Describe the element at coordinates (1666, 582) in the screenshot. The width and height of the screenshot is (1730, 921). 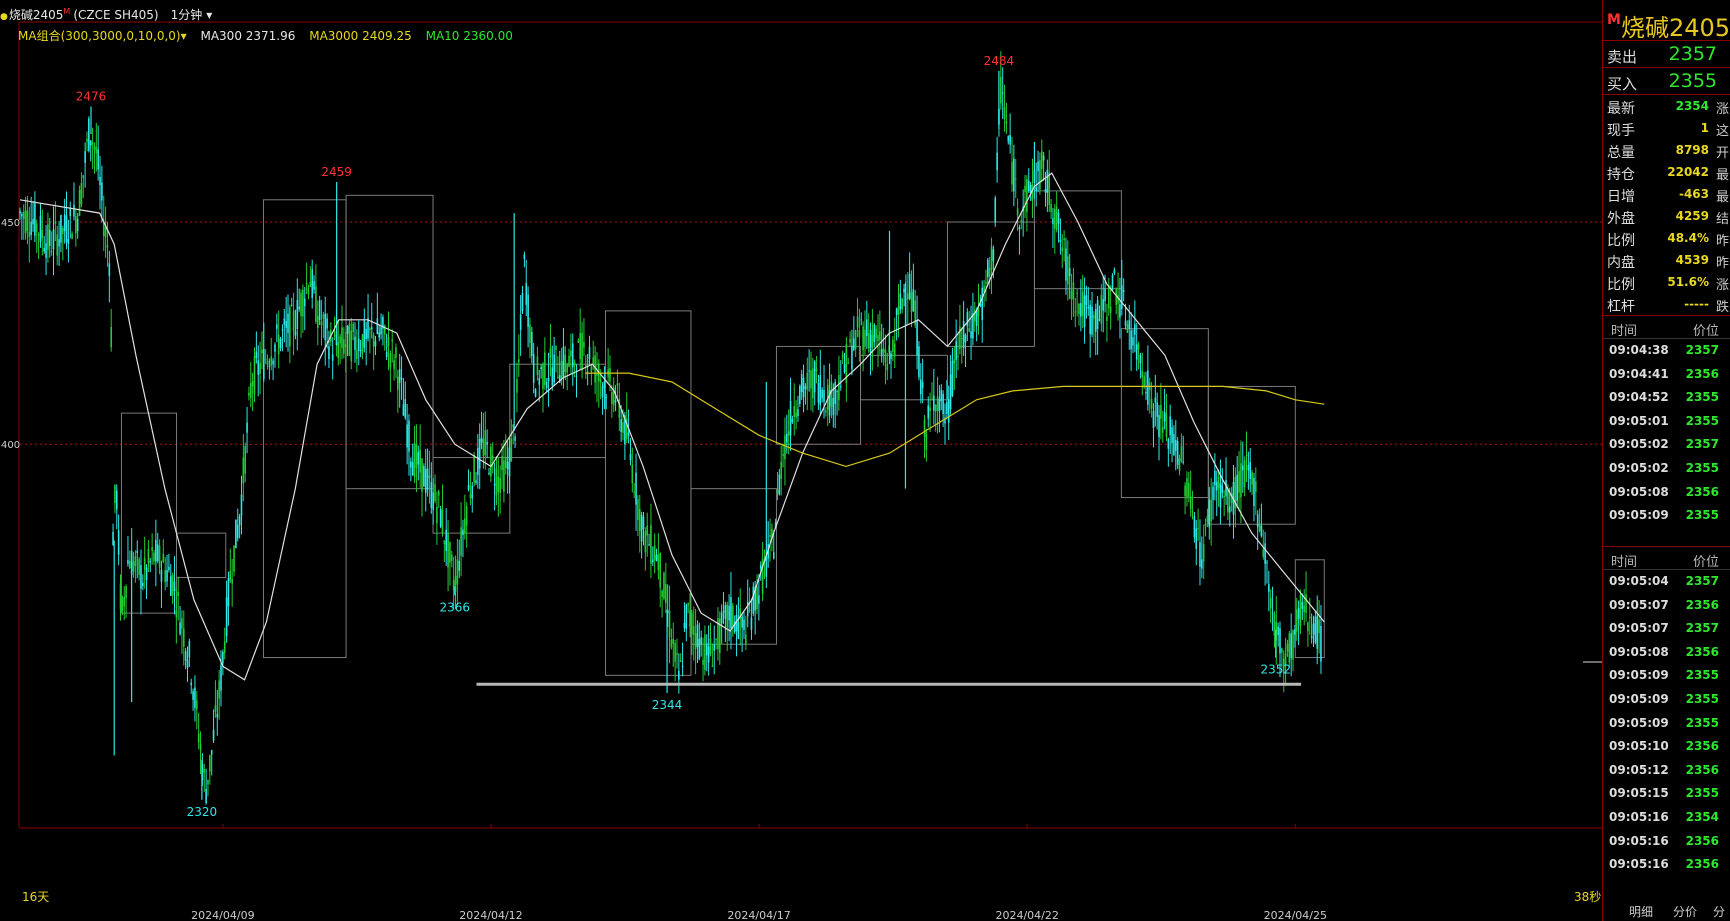
I see `tick-row: 09:05:04 2357` at that location.